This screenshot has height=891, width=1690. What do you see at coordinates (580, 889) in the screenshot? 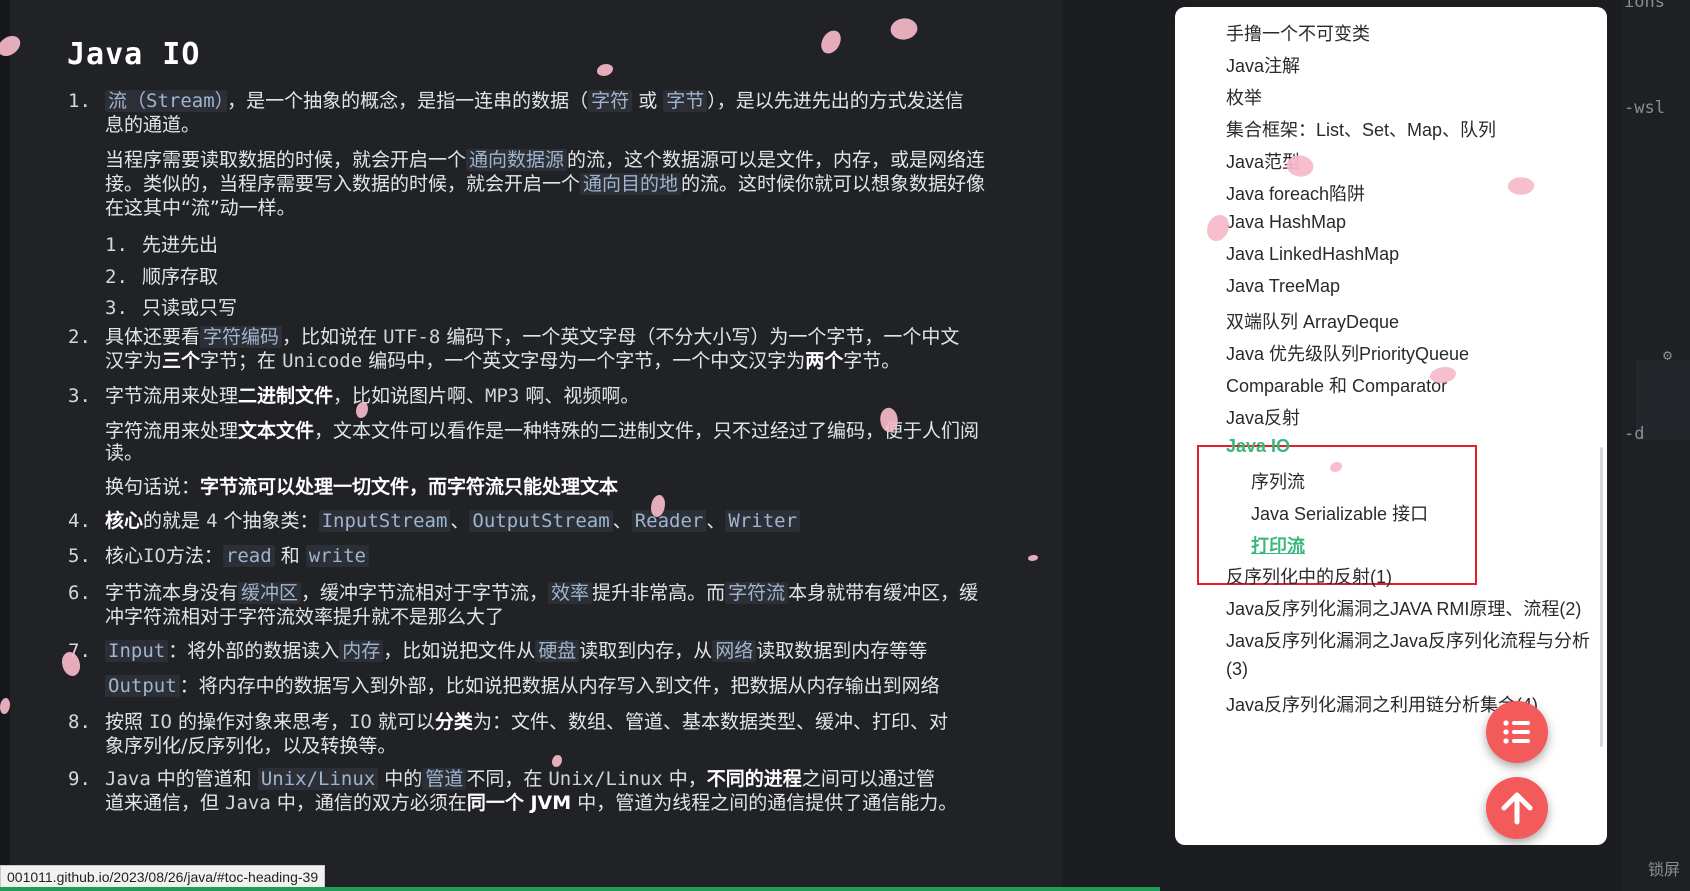
I see `progress-bar` at bounding box center [580, 889].